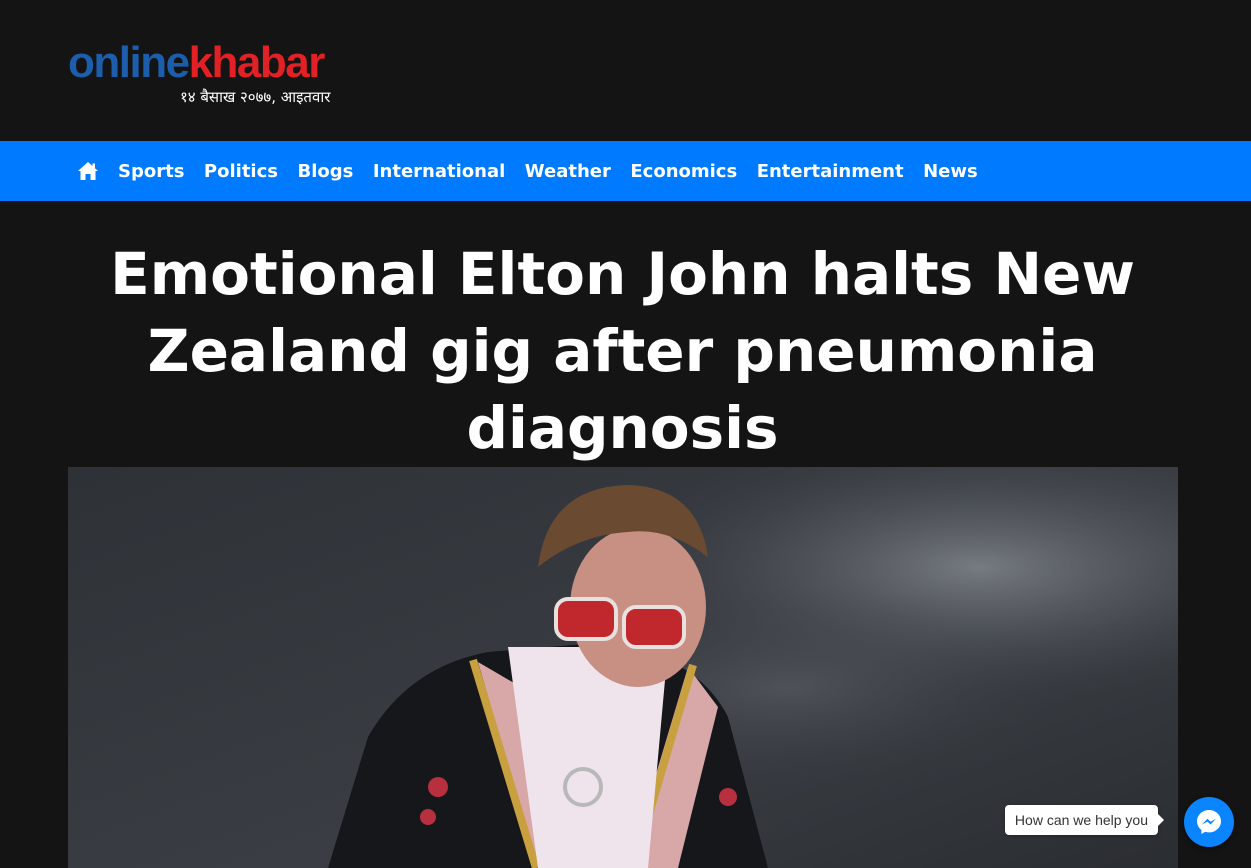 This screenshot has height=868, width=1251. I want to click on home-icon, so click(88, 171).